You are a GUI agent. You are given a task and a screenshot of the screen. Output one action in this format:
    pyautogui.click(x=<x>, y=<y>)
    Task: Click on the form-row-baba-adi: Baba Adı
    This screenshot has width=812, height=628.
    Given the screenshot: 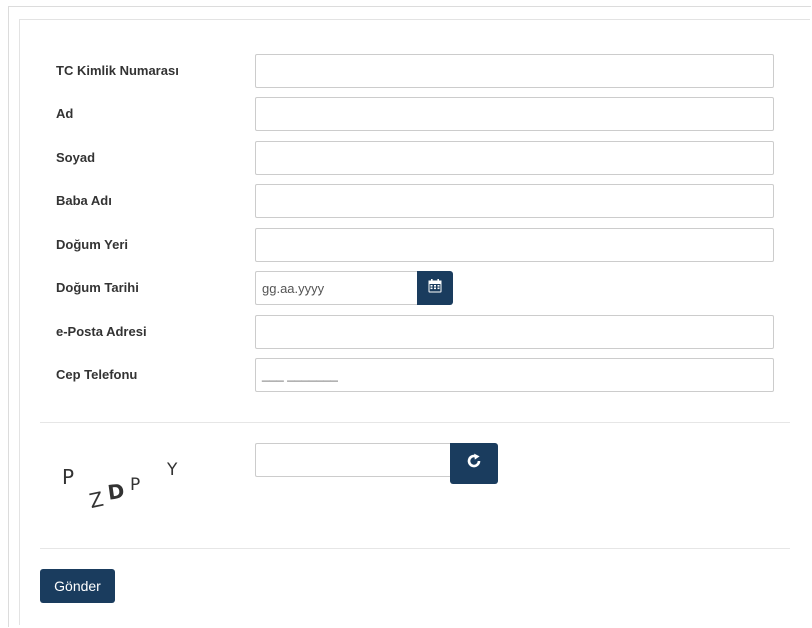 What is the action you would take?
    pyautogui.click(x=406, y=201)
    